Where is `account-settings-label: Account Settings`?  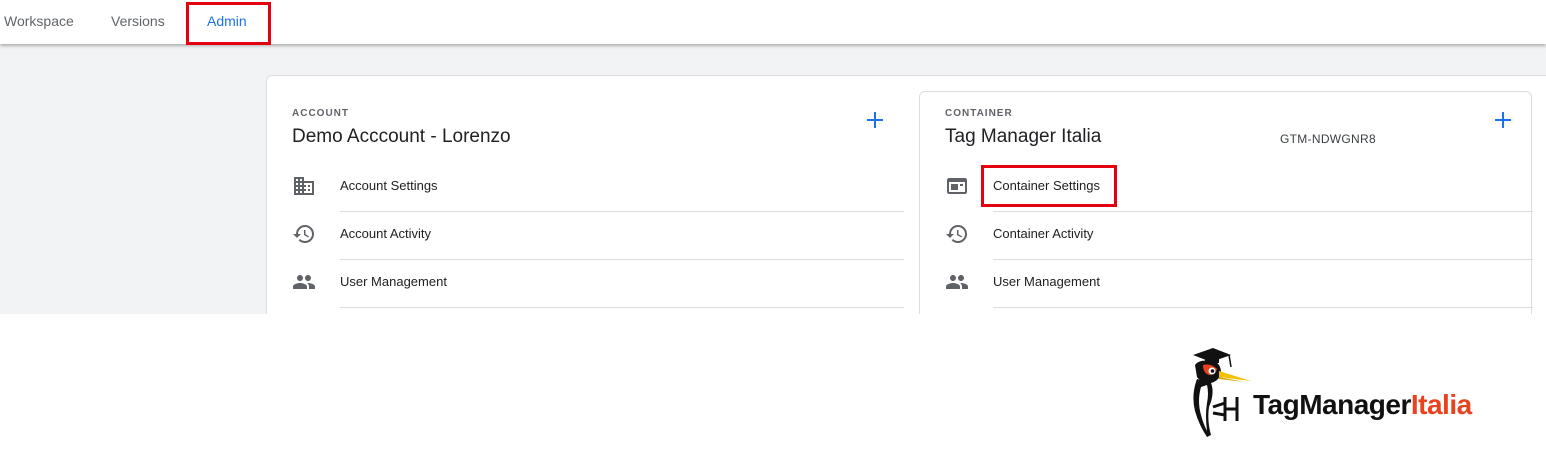
account-settings-label: Account Settings is located at coordinates (389, 185).